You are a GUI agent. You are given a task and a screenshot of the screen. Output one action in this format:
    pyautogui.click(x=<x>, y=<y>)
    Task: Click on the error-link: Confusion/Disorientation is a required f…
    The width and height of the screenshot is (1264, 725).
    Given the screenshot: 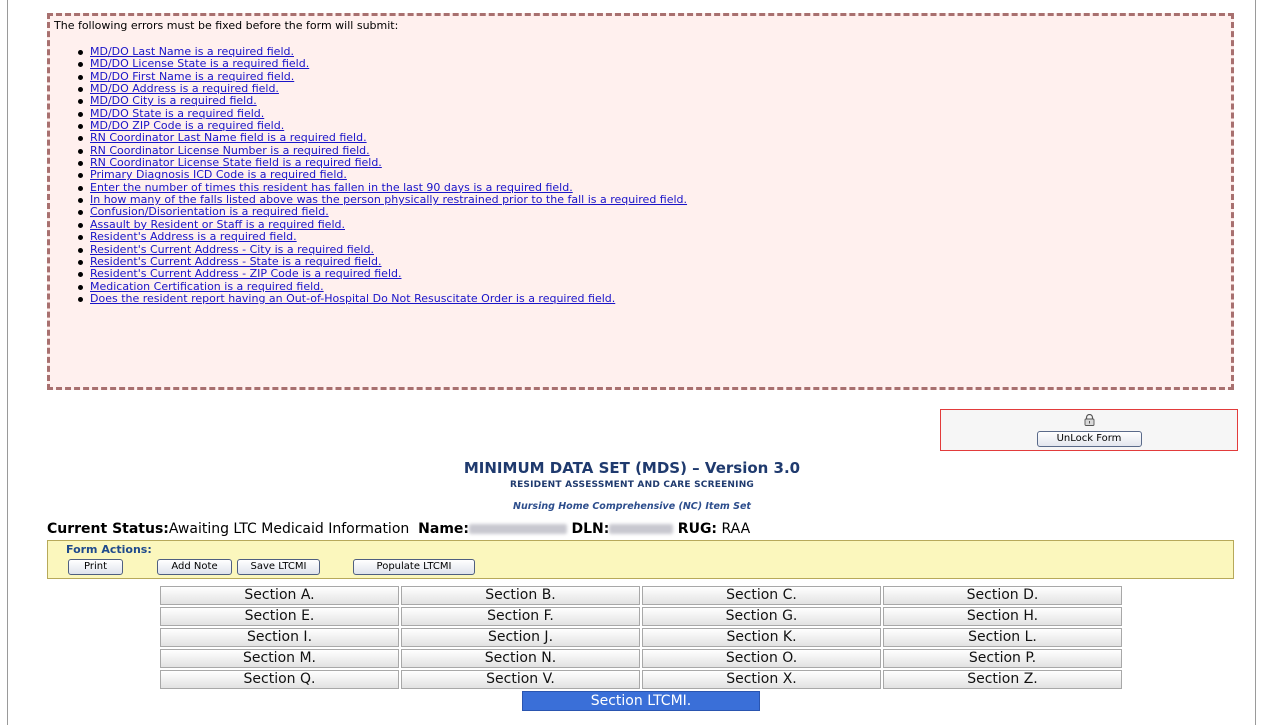 What is the action you would take?
    pyautogui.click(x=209, y=211)
    